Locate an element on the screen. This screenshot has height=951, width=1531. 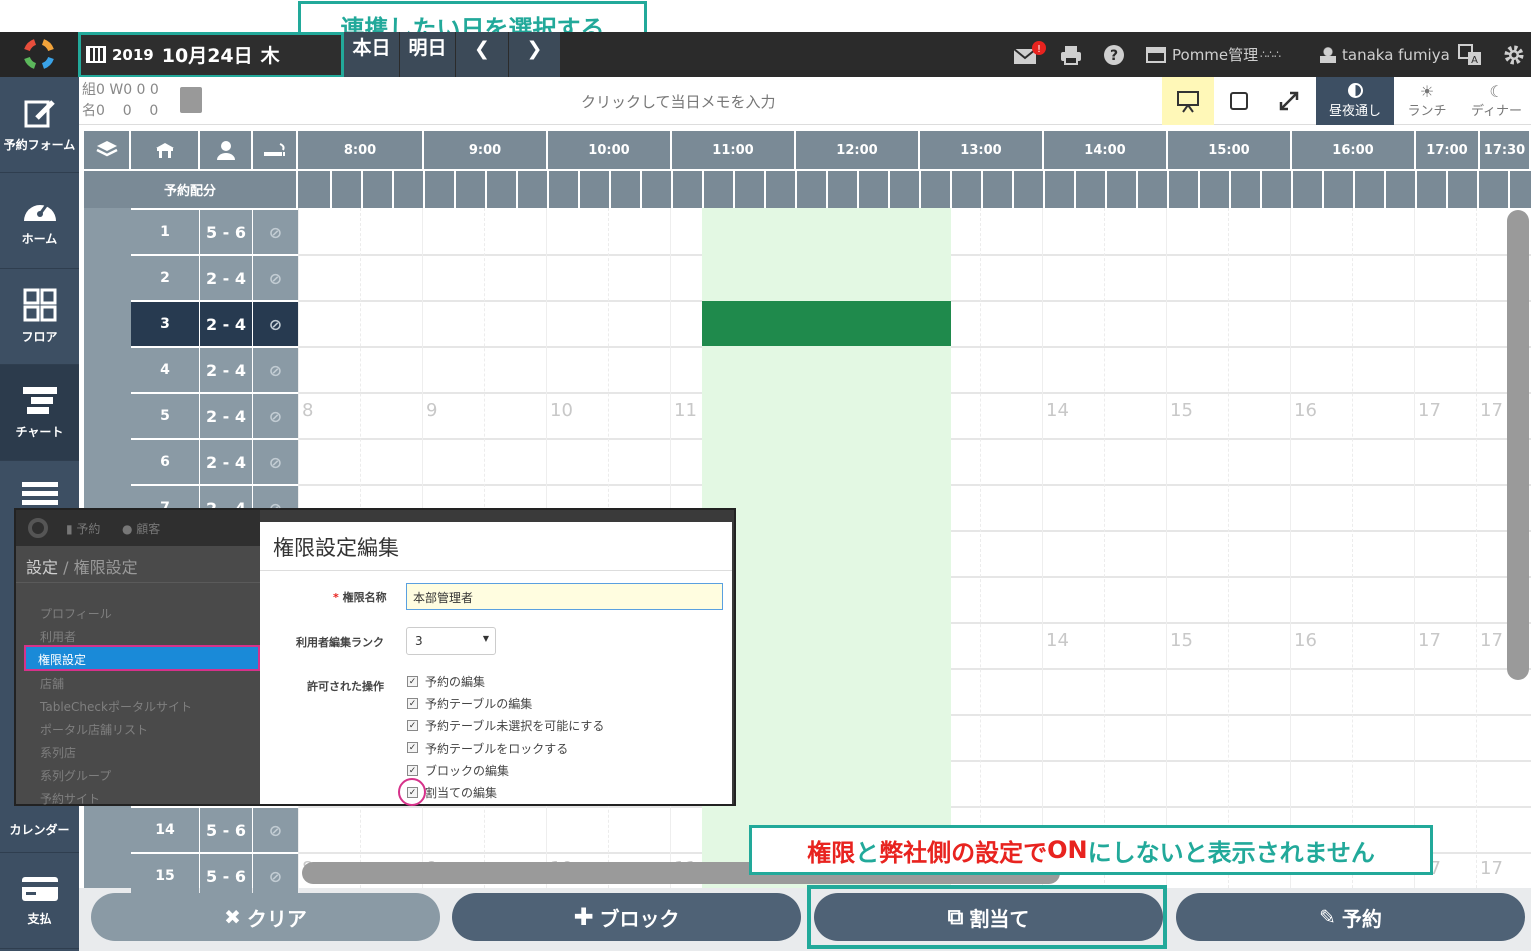
help-icon: ? is located at coordinates (1114, 54).